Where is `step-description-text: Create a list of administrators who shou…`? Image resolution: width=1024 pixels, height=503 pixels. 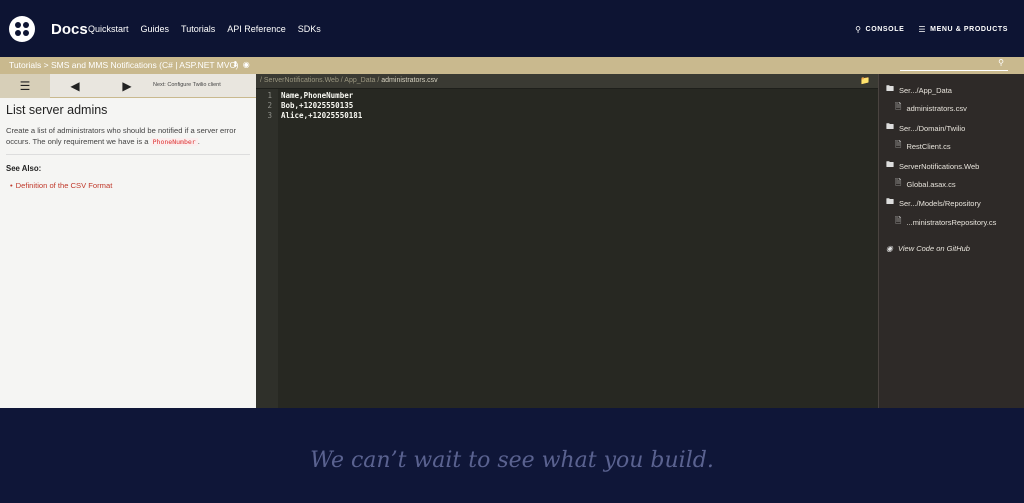 step-description-text: Create a list of administrators who shou… is located at coordinates (121, 136).